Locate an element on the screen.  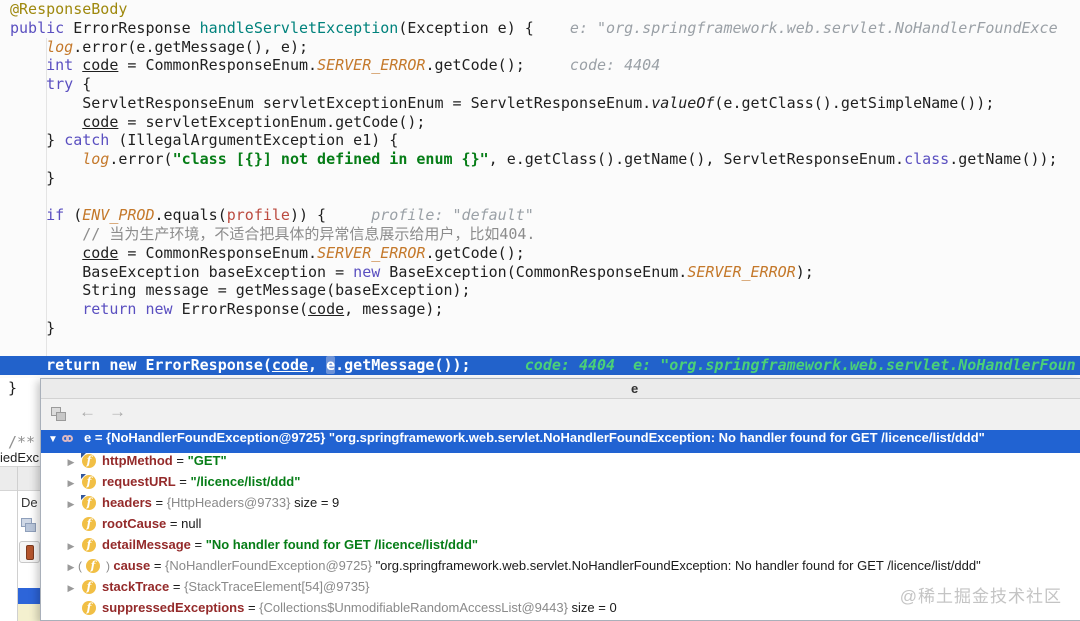
variable-row: ▶frootCause = null is located at coordinates (560, 526).